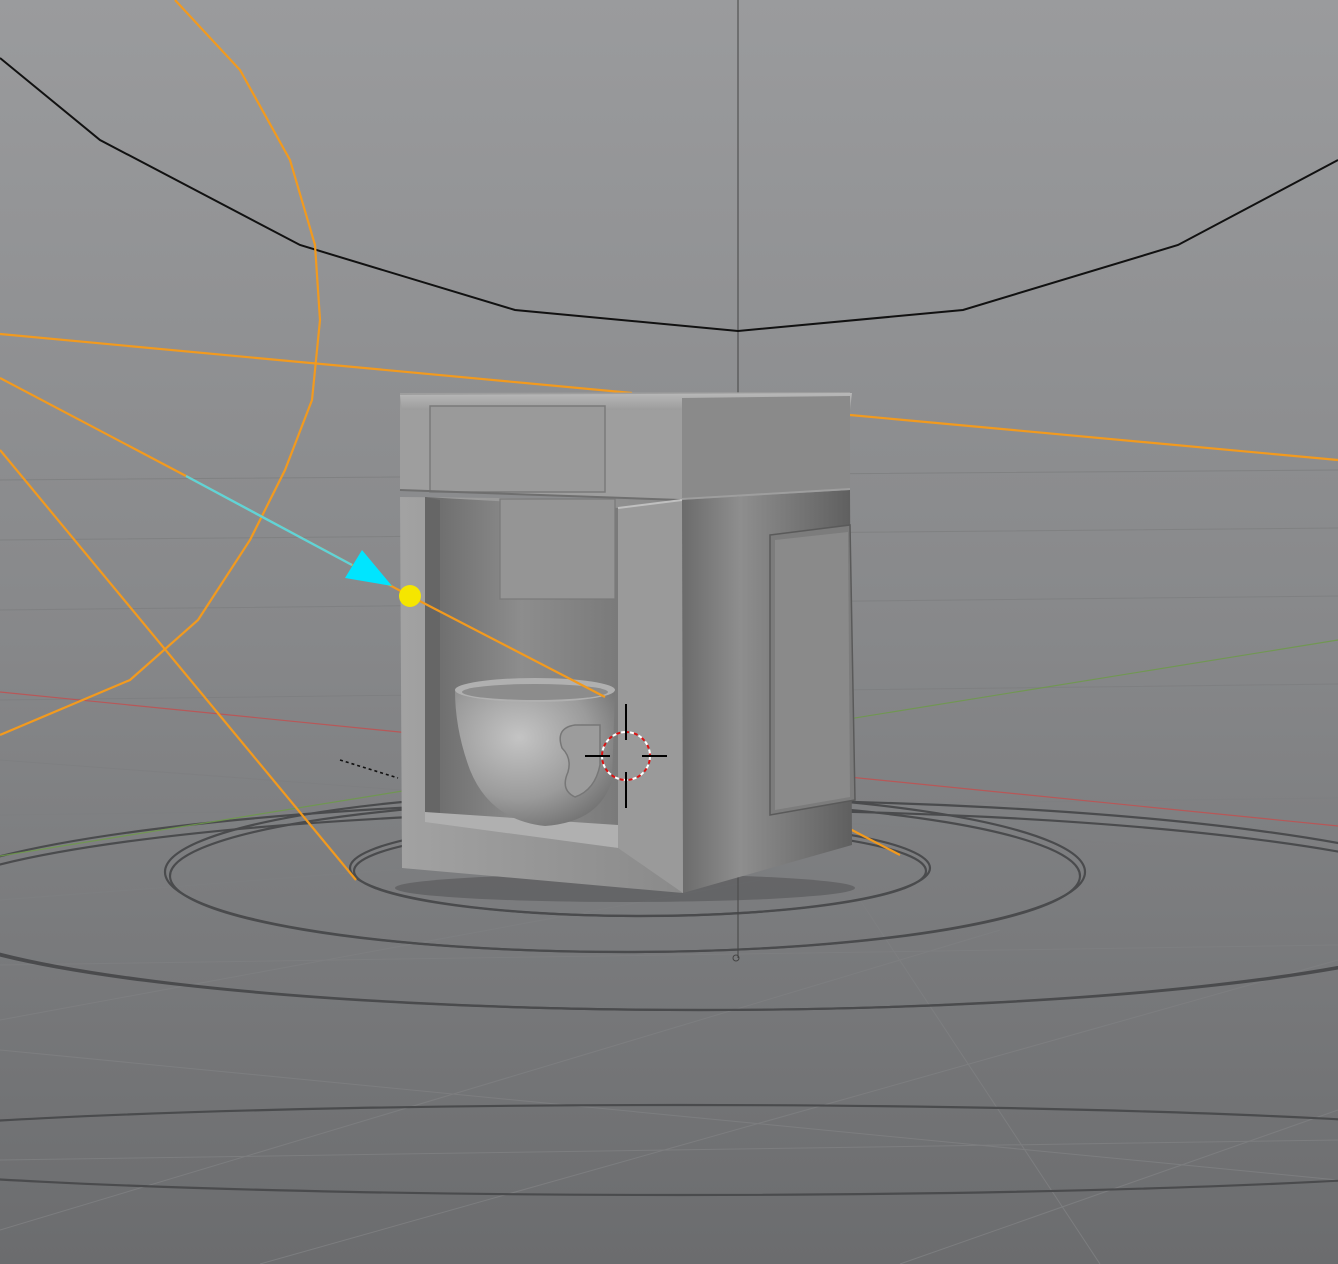 Image resolution: width=1338 pixels, height=1264 pixels. Describe the element at coordinates (517, 449) in the screenshot. I see `top-display-panel` at that location.